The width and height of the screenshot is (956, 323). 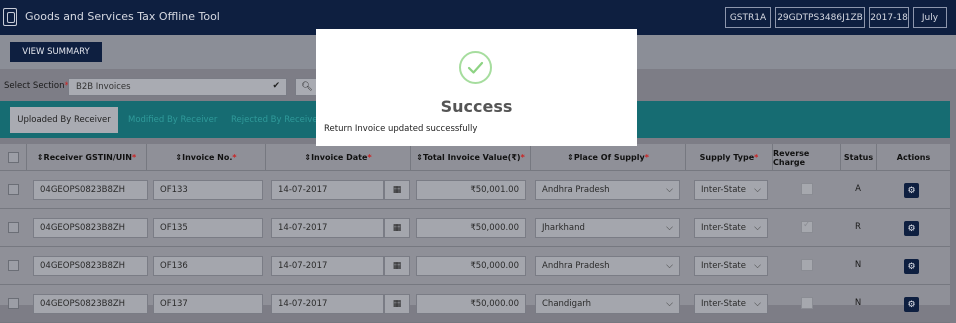 I want to click on col-reverse-charge: Reverse Charge, so click(x=807, y=157).